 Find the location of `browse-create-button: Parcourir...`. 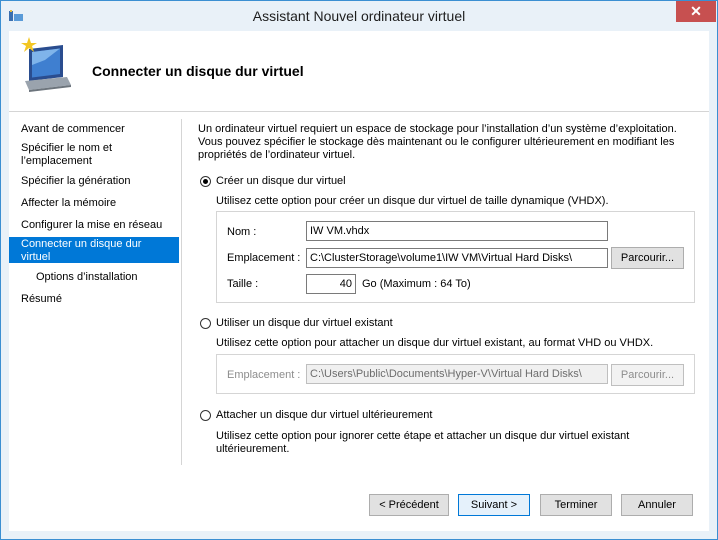

browse-create-button: Parcourir... is located at coordinates (647, 258).